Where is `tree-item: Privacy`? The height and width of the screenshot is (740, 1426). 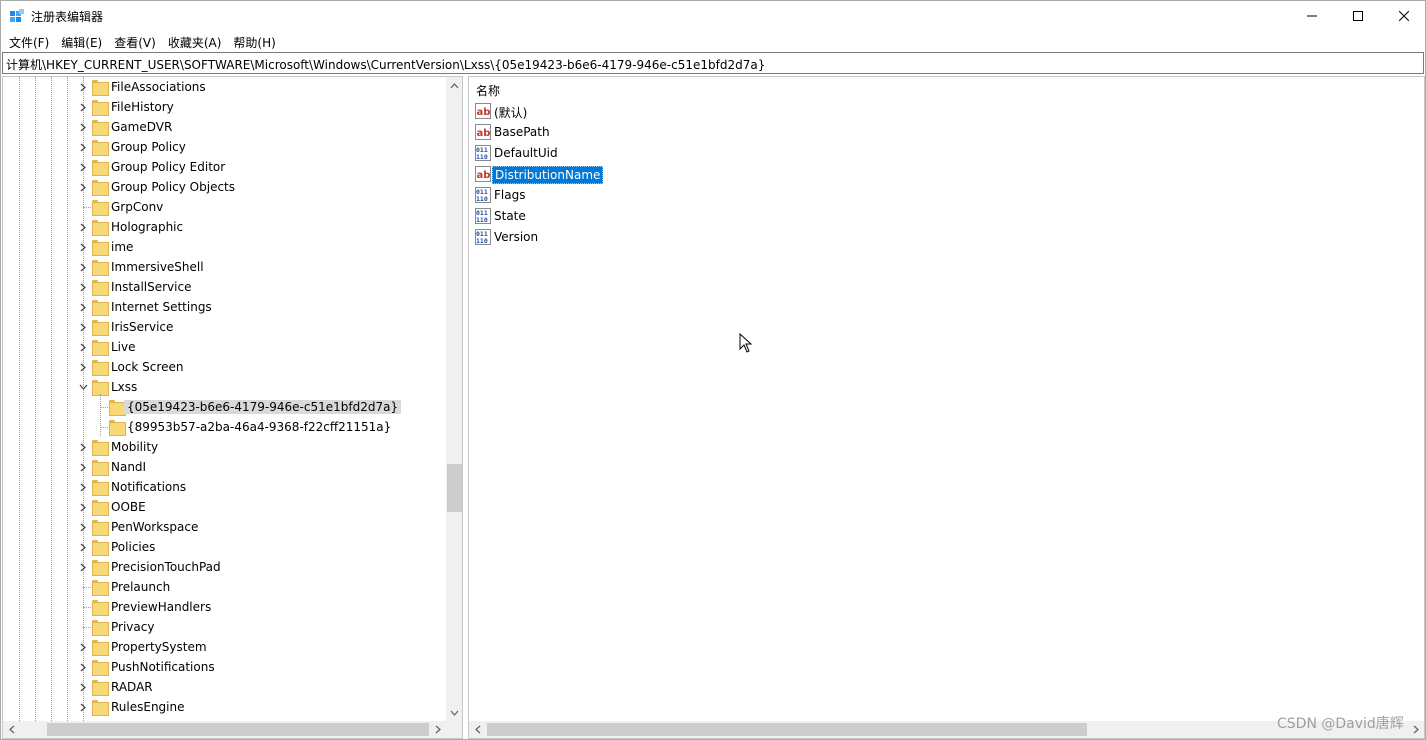
tree-item: Privacy is located at coordinates (224, 627).